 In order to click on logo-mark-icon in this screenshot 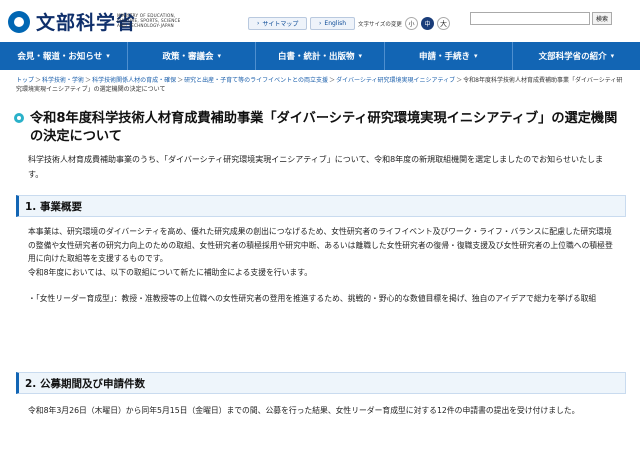, I will do `click(19, 21)`.